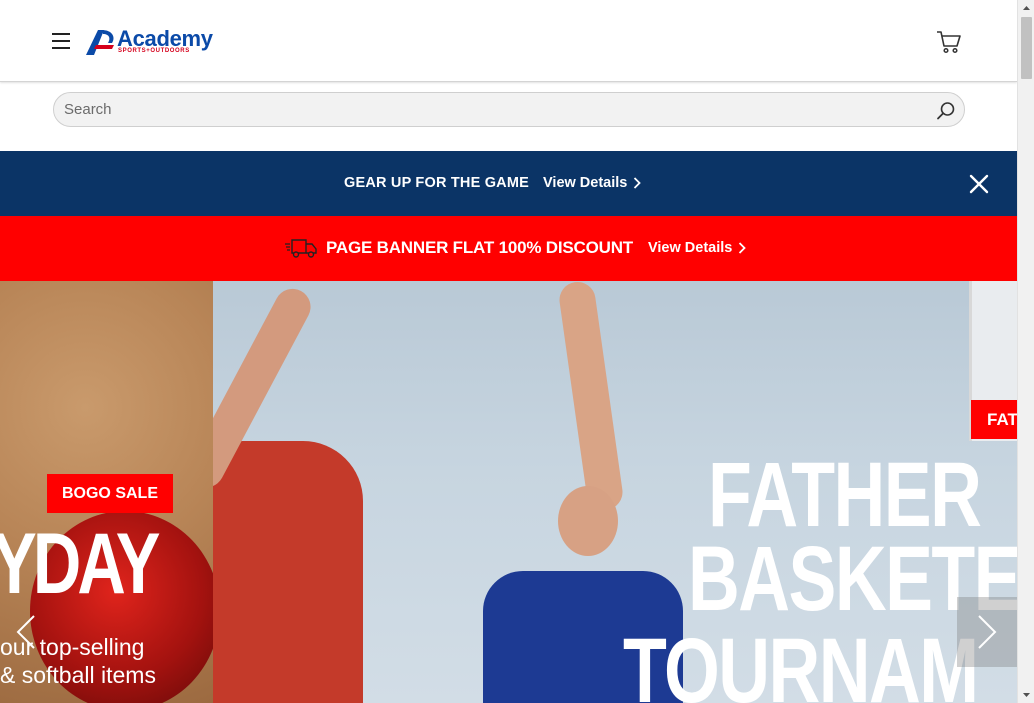 Image resolution: width=1034 pixels, height=703 pixels. Describe the element at coordinates (588, 521) in the screenshot. I see `player-head-image` at that location.